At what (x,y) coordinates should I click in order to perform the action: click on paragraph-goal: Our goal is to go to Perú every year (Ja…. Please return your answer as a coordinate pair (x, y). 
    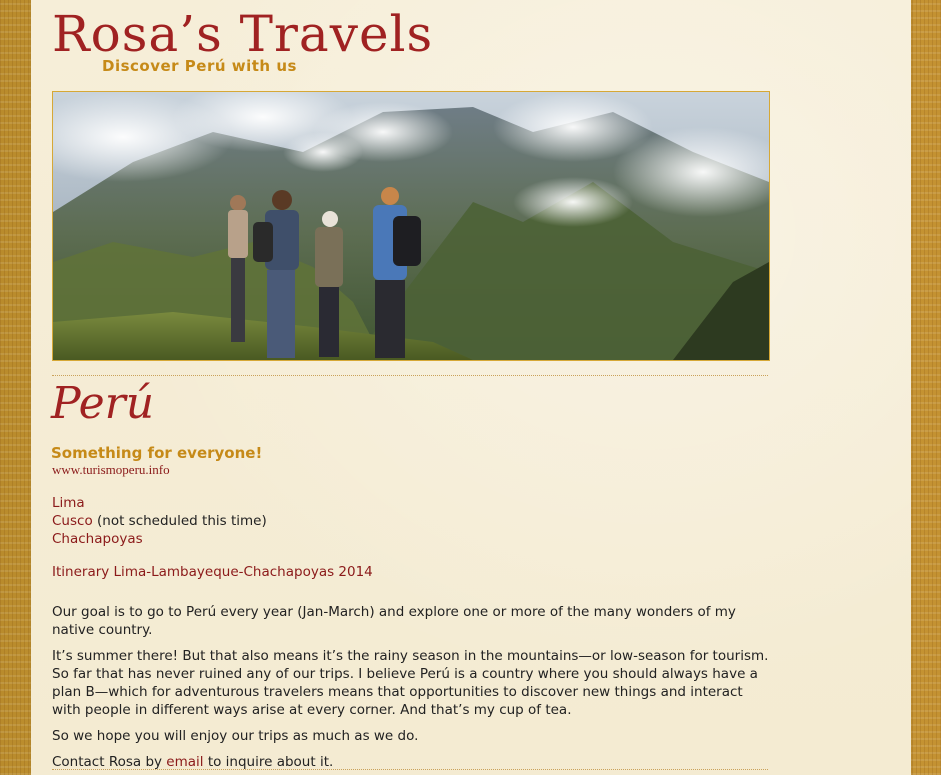
    Looking at the image, I should click on (394, 621).